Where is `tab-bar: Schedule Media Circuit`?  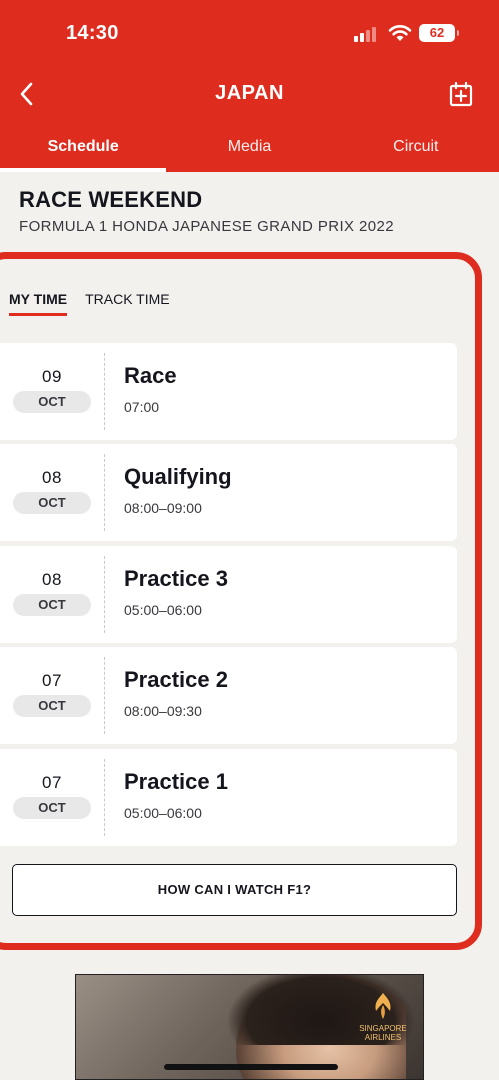
tab-bar: Schedule Media Circuit is located at coordinates (249, 150).